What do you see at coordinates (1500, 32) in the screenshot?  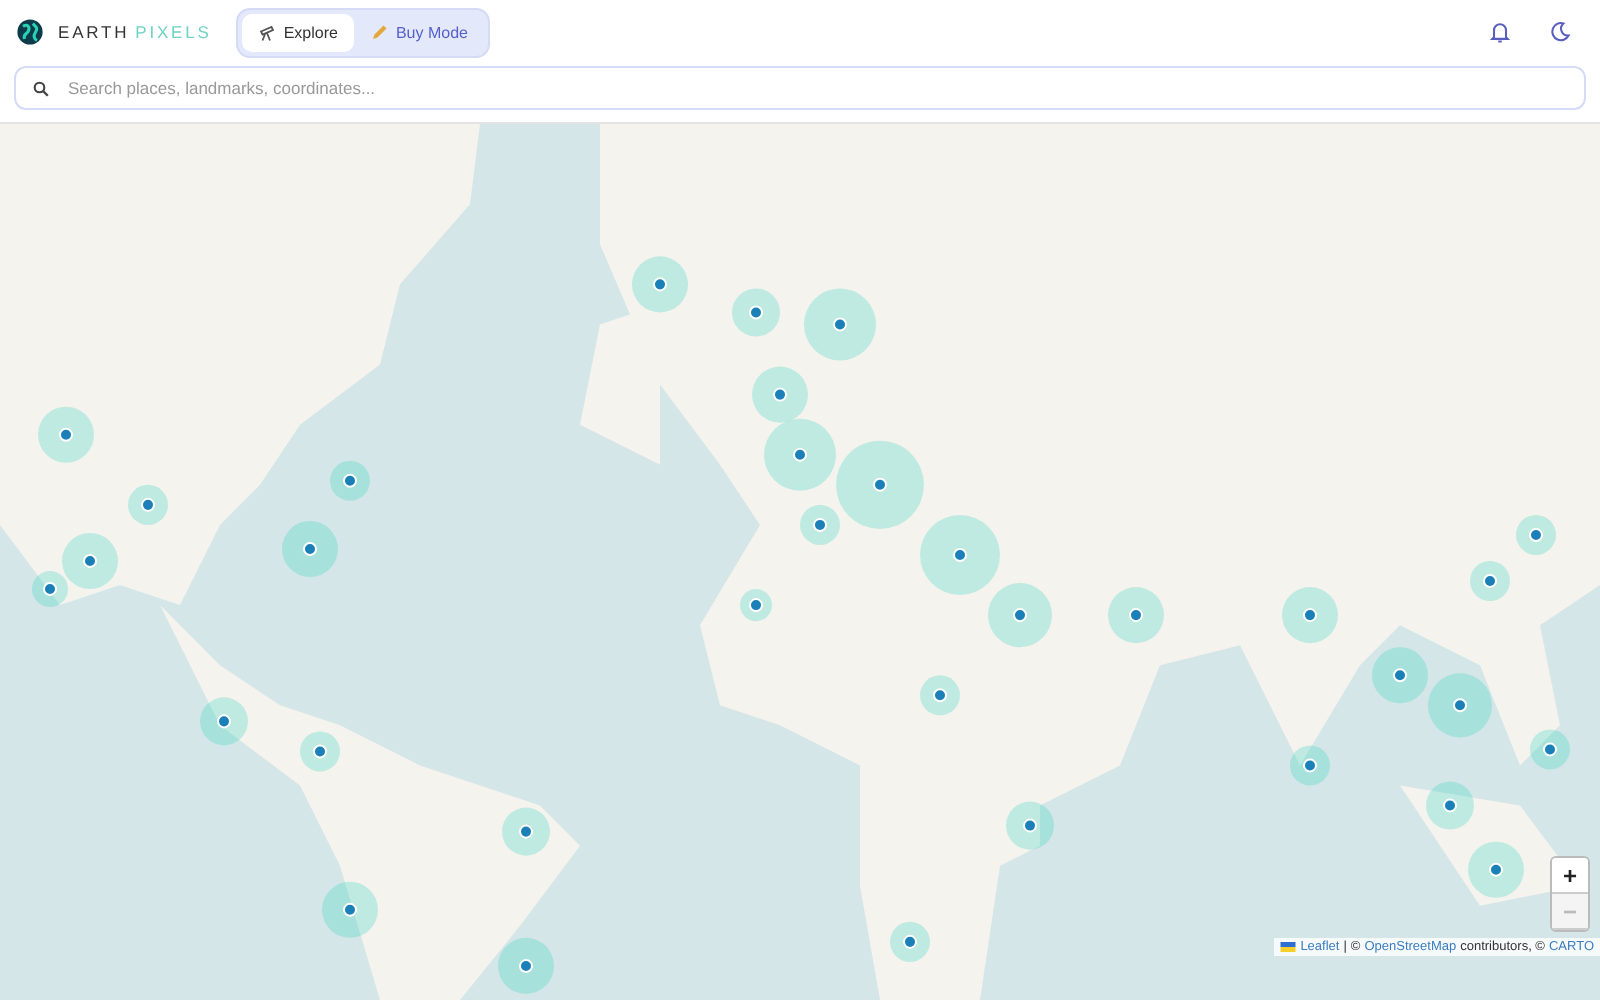 I see `bell-icon` at bounding box center [1500, 32].